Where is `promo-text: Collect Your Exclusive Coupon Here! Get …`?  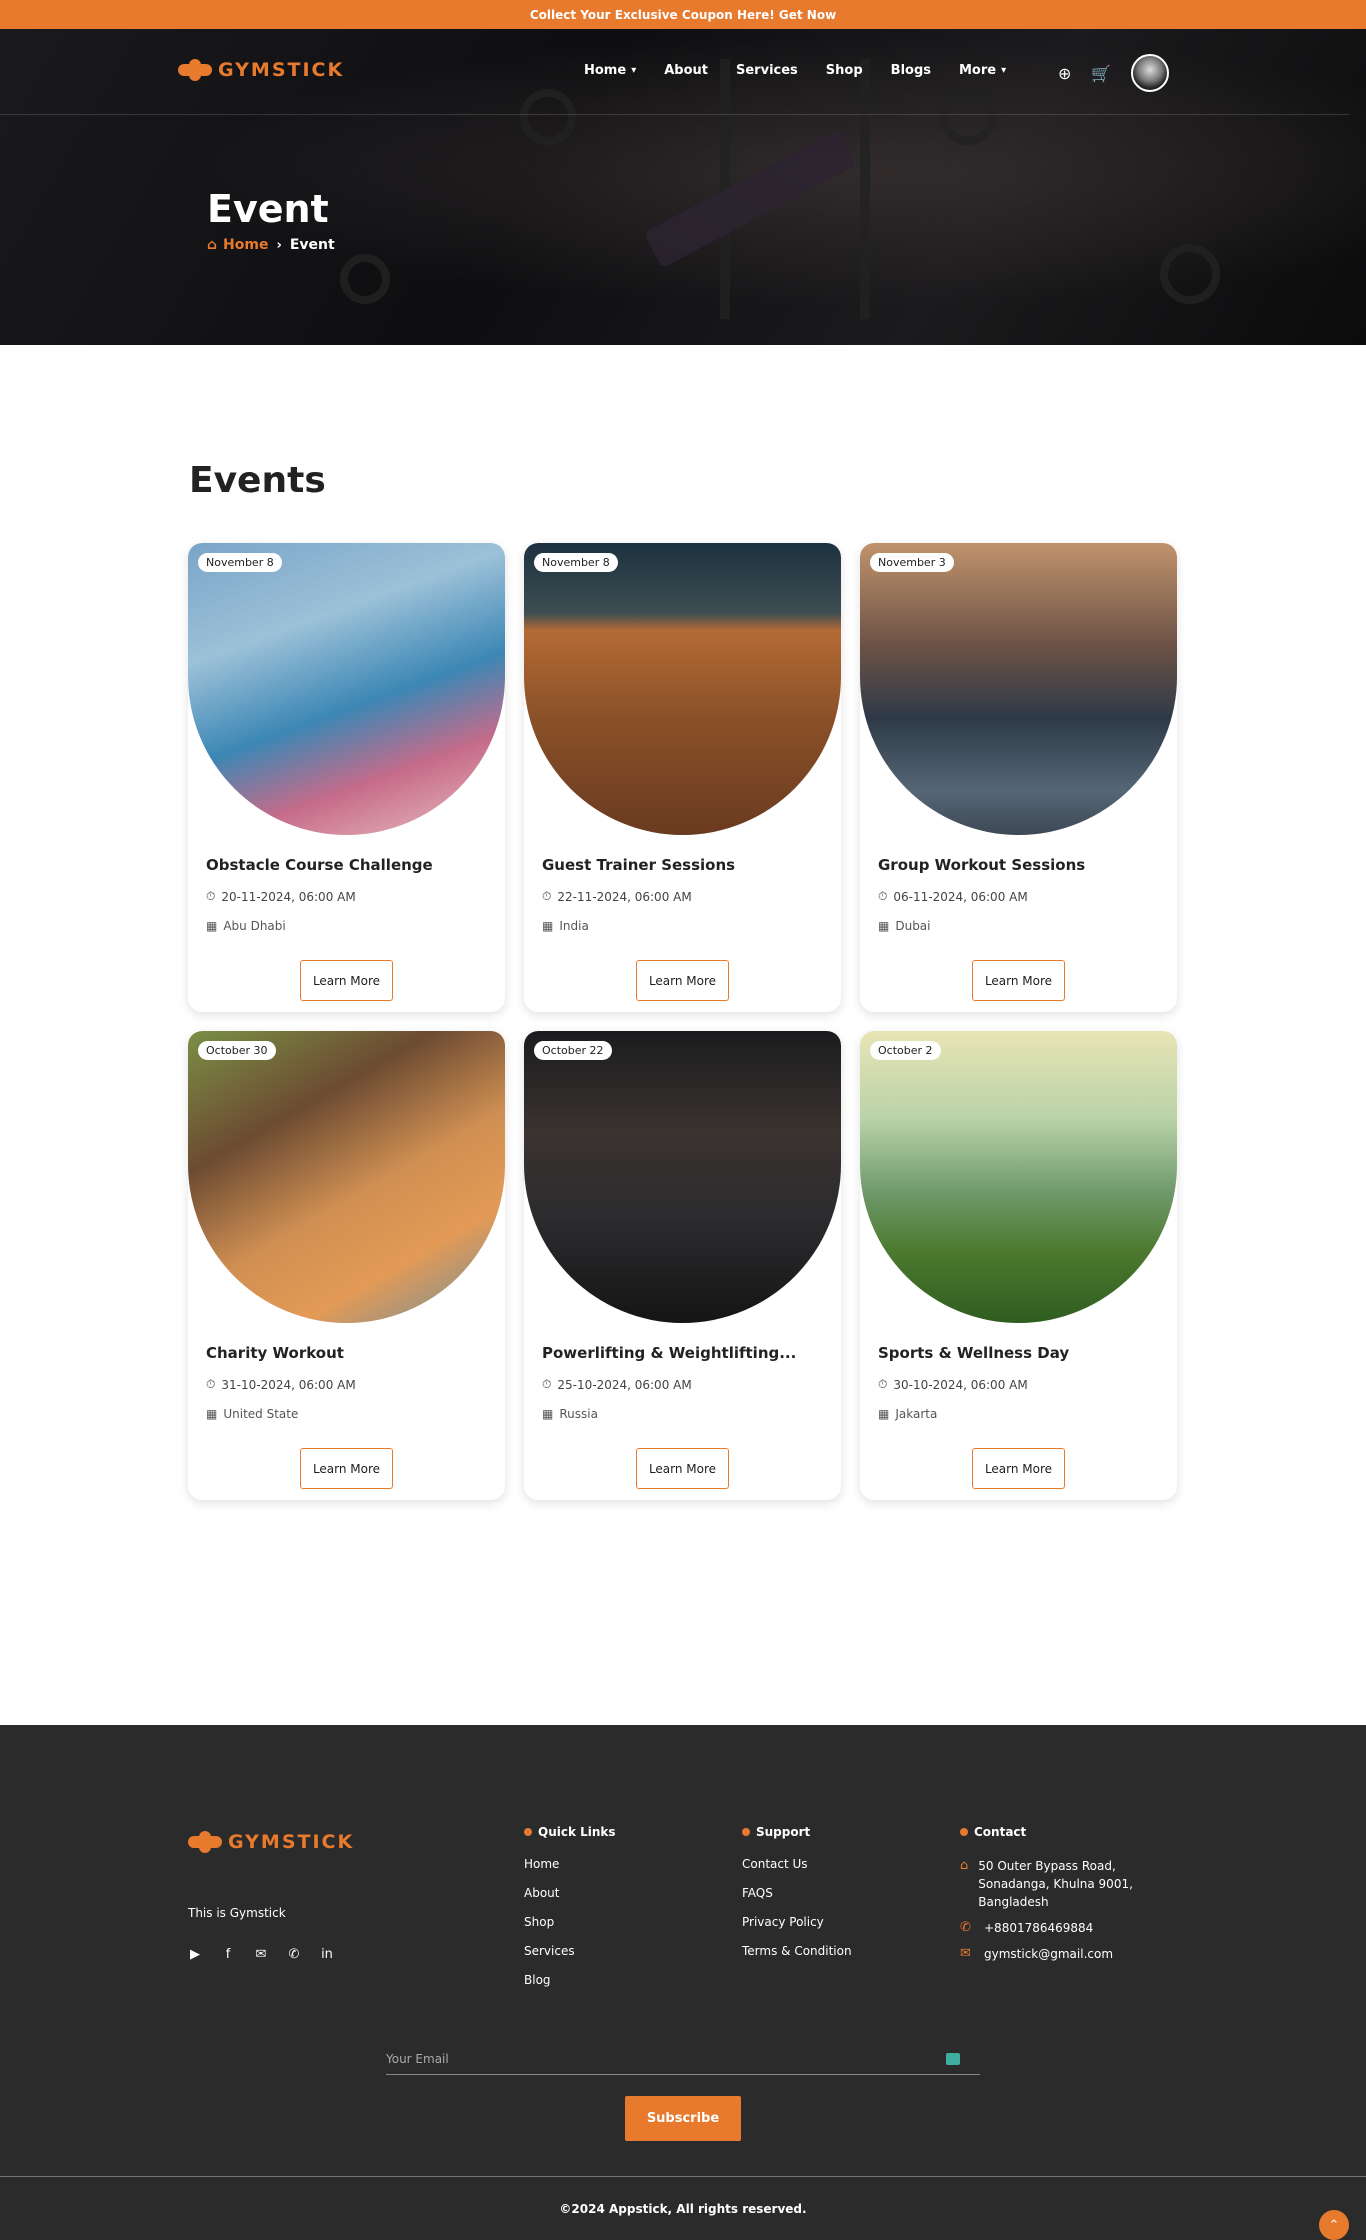
promo-text: Collect Your Exclusive Coupon Here! Get … is located at coordinates (683, 15).